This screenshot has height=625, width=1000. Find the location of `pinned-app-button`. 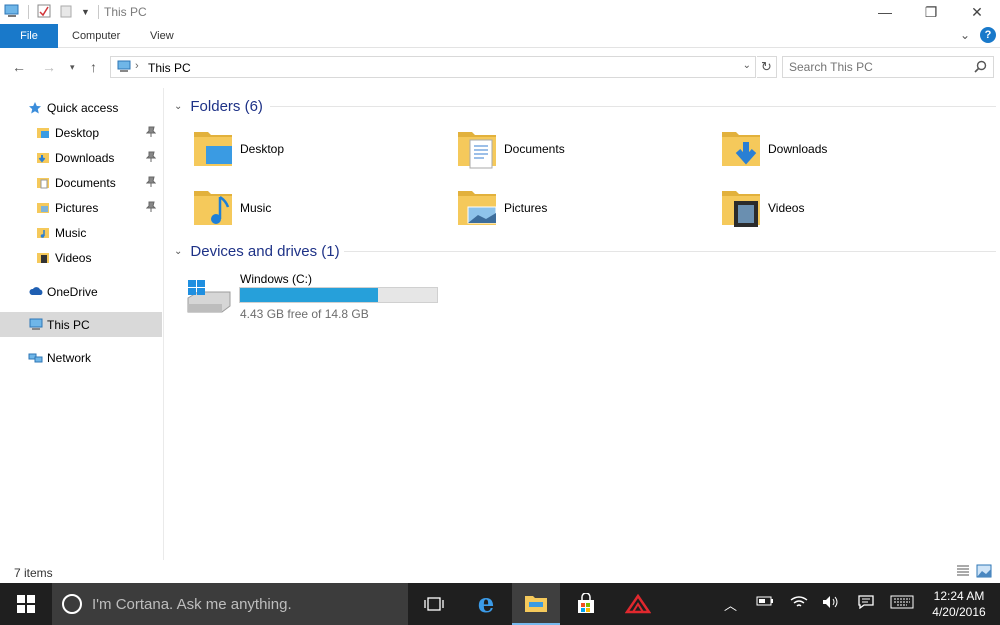

pinned-app-button is located at coordinates (638, 604).